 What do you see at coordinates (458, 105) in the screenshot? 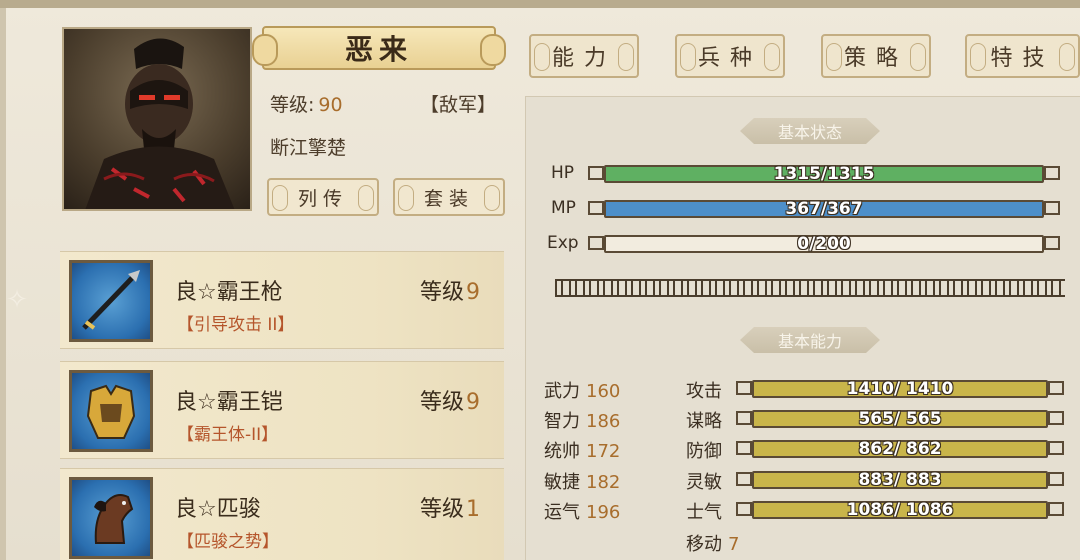
I see `faction-badge: 【敌军】` at bounding box center [458, 105].